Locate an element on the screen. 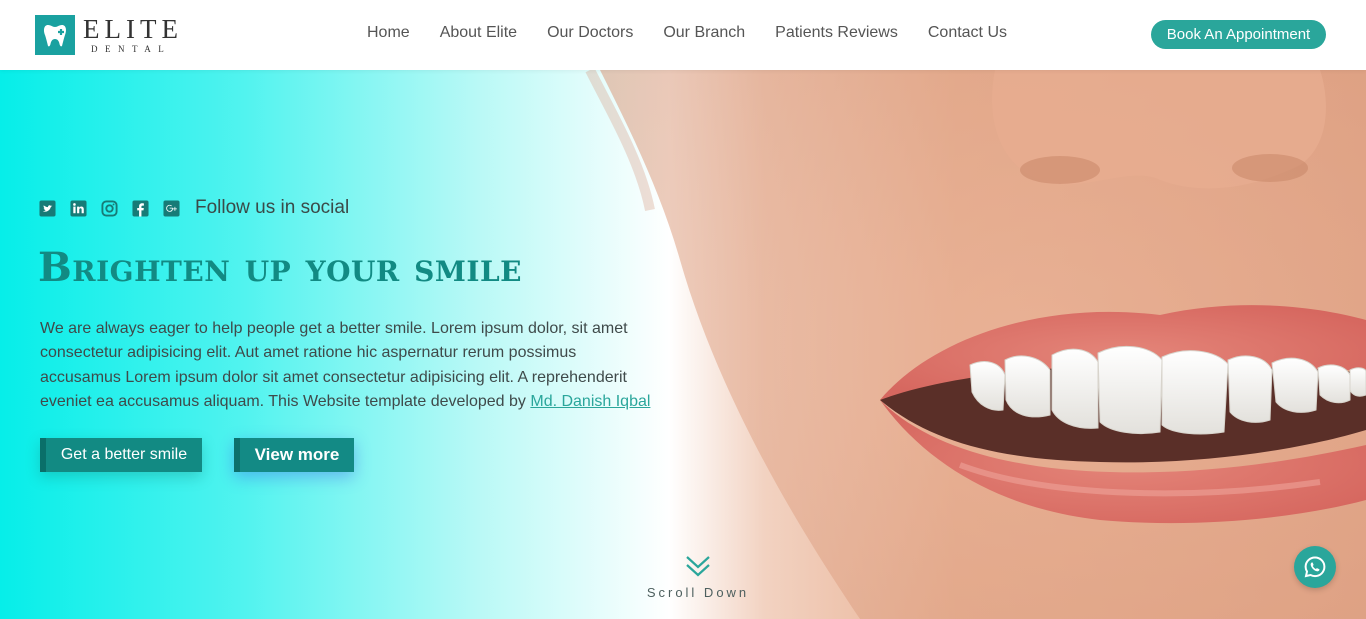 This screenshot has width=1366, height=619. linkedin-icon is located at coordinates (78, 208).